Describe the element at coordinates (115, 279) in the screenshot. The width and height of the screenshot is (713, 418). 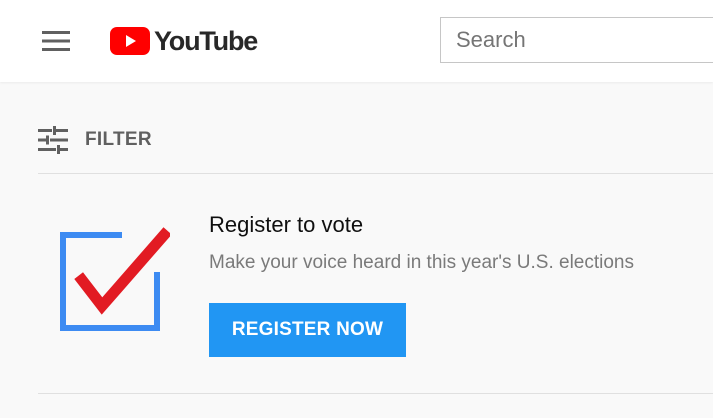
I see `ballot-checkmark-icon` at that location.